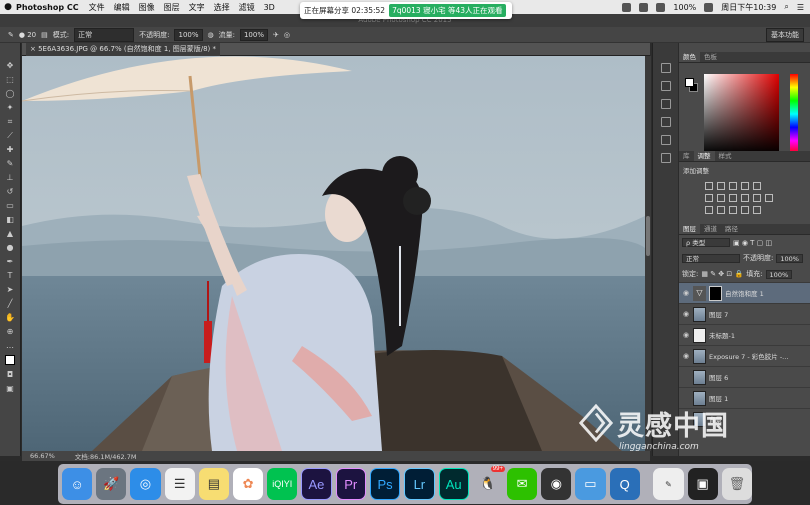  Describe the element at coordinates (709, 210) in the screenshot. I see `invert-icon` at that location.